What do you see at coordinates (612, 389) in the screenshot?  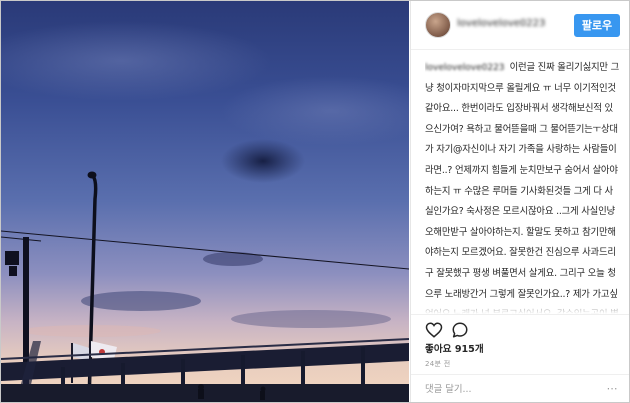 I see `more-options-icon: ⋯` at bounding box center [612, 389].